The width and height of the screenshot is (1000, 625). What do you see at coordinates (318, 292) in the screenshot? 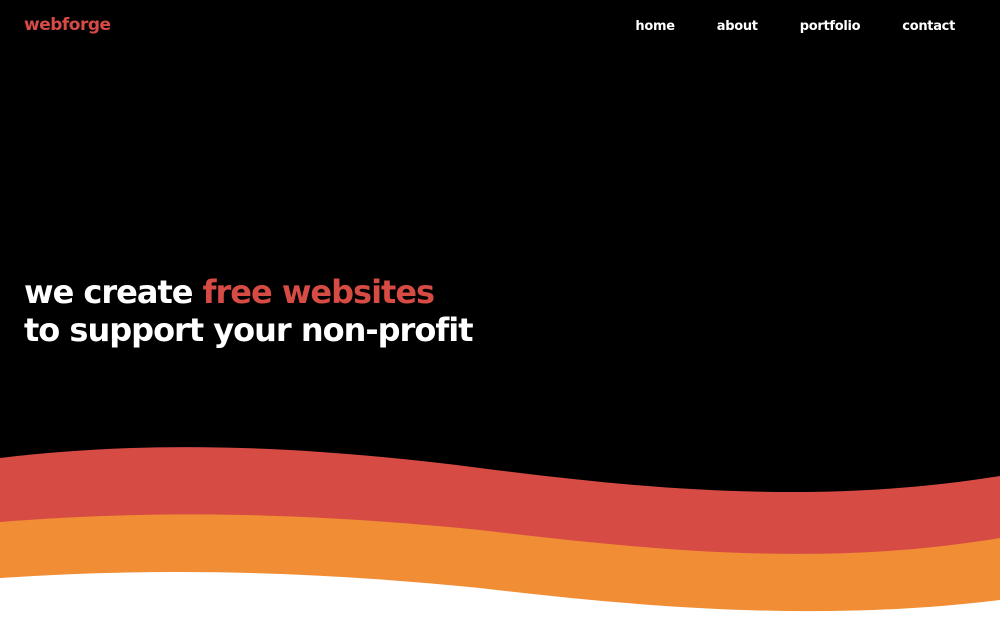
I see `hero-highlight: free websites` at bounding box center [318, 292].